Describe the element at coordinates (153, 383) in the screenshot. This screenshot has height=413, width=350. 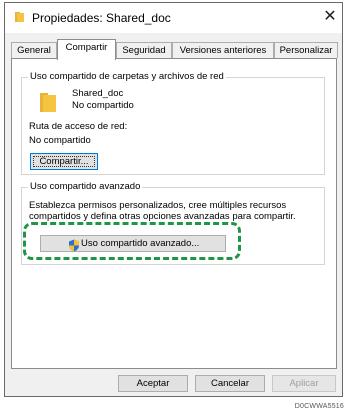
I see `ok-button: Aceptar` at that location.